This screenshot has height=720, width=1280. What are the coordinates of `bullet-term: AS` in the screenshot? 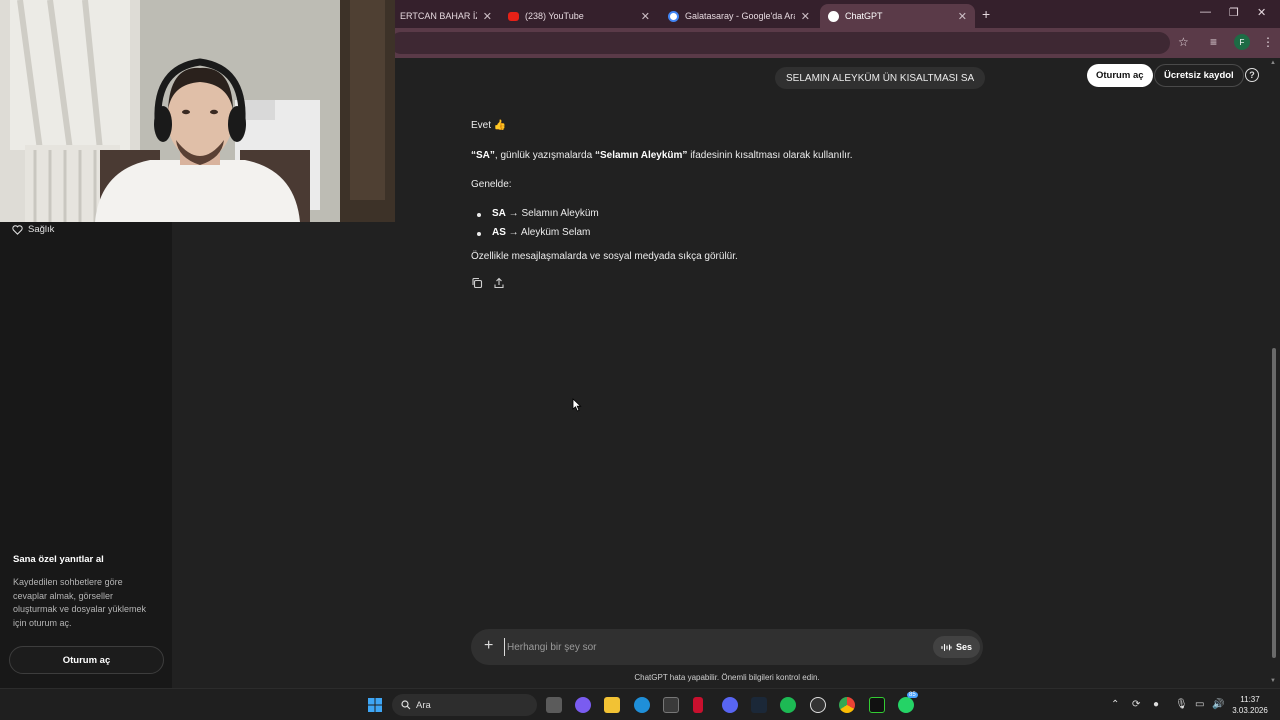 It's located at (499, 232).